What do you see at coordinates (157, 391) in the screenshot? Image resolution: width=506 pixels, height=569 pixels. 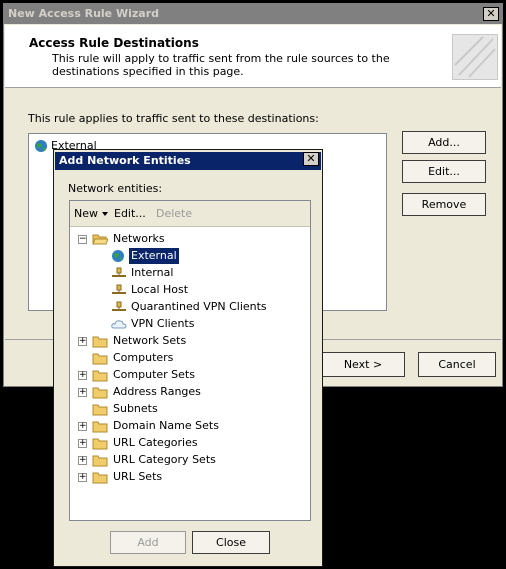 I see `tree-label: Address Ranges` at bounding box center [157, 391].